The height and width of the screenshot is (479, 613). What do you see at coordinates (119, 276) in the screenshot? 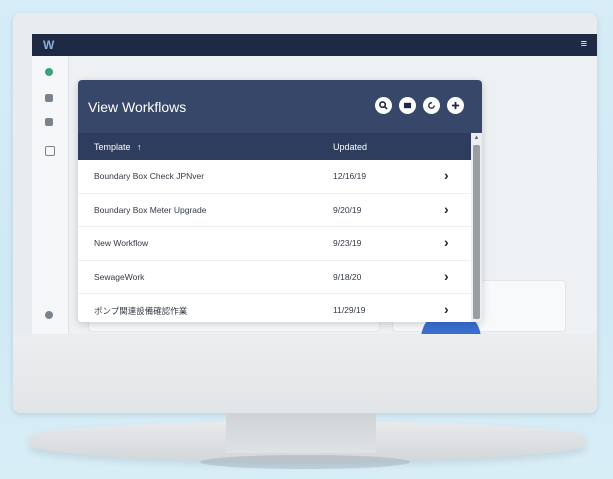
I see `workflow-name: SewageWork` at bounding box center [119, 276].